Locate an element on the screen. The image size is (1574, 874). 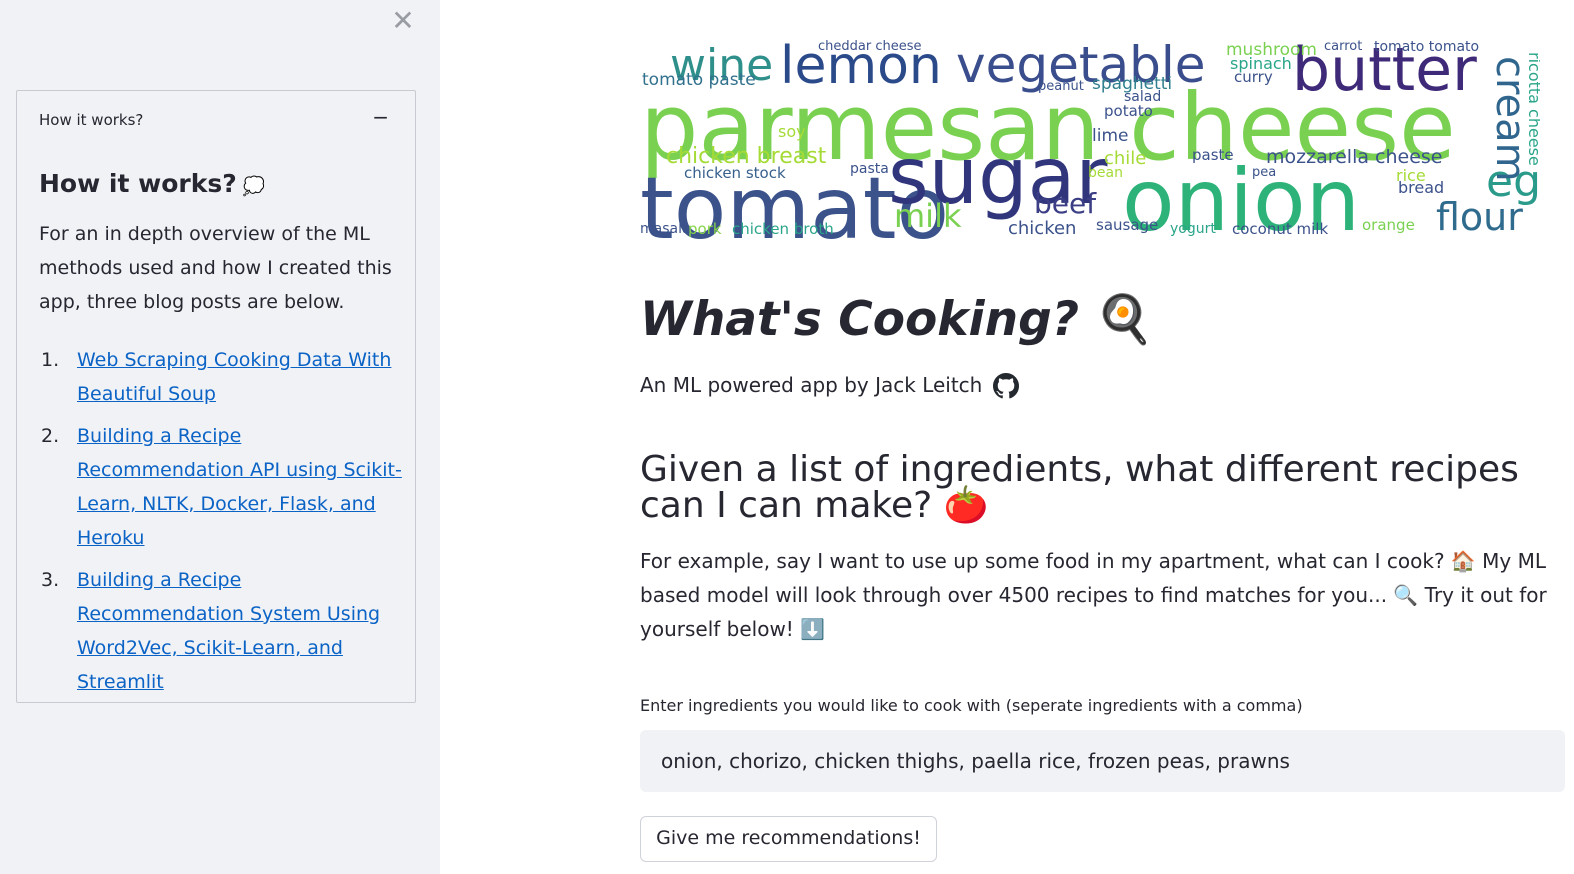
close-sidebar-icon: ✕ is located at coordinates (403, 21).